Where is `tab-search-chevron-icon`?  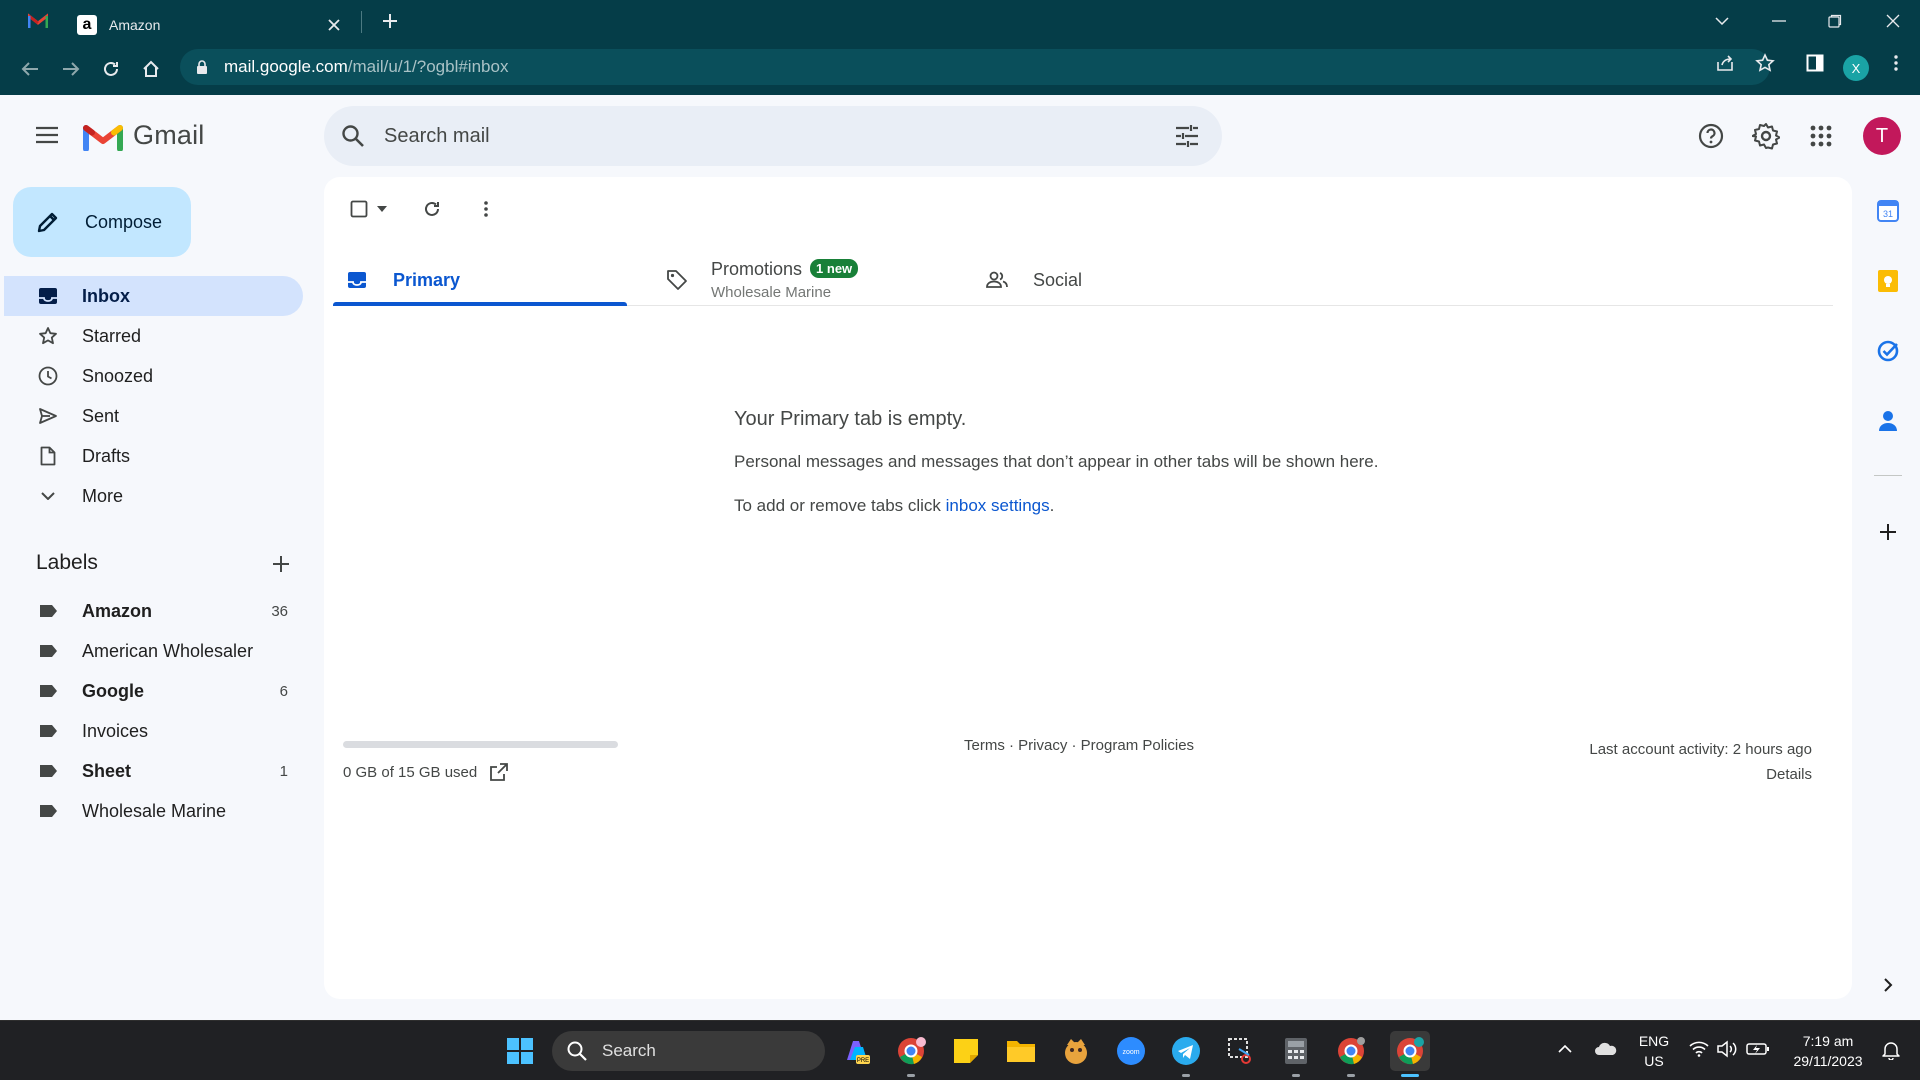
tab-search-chevron-icon is located at coordinates (1722, 21).